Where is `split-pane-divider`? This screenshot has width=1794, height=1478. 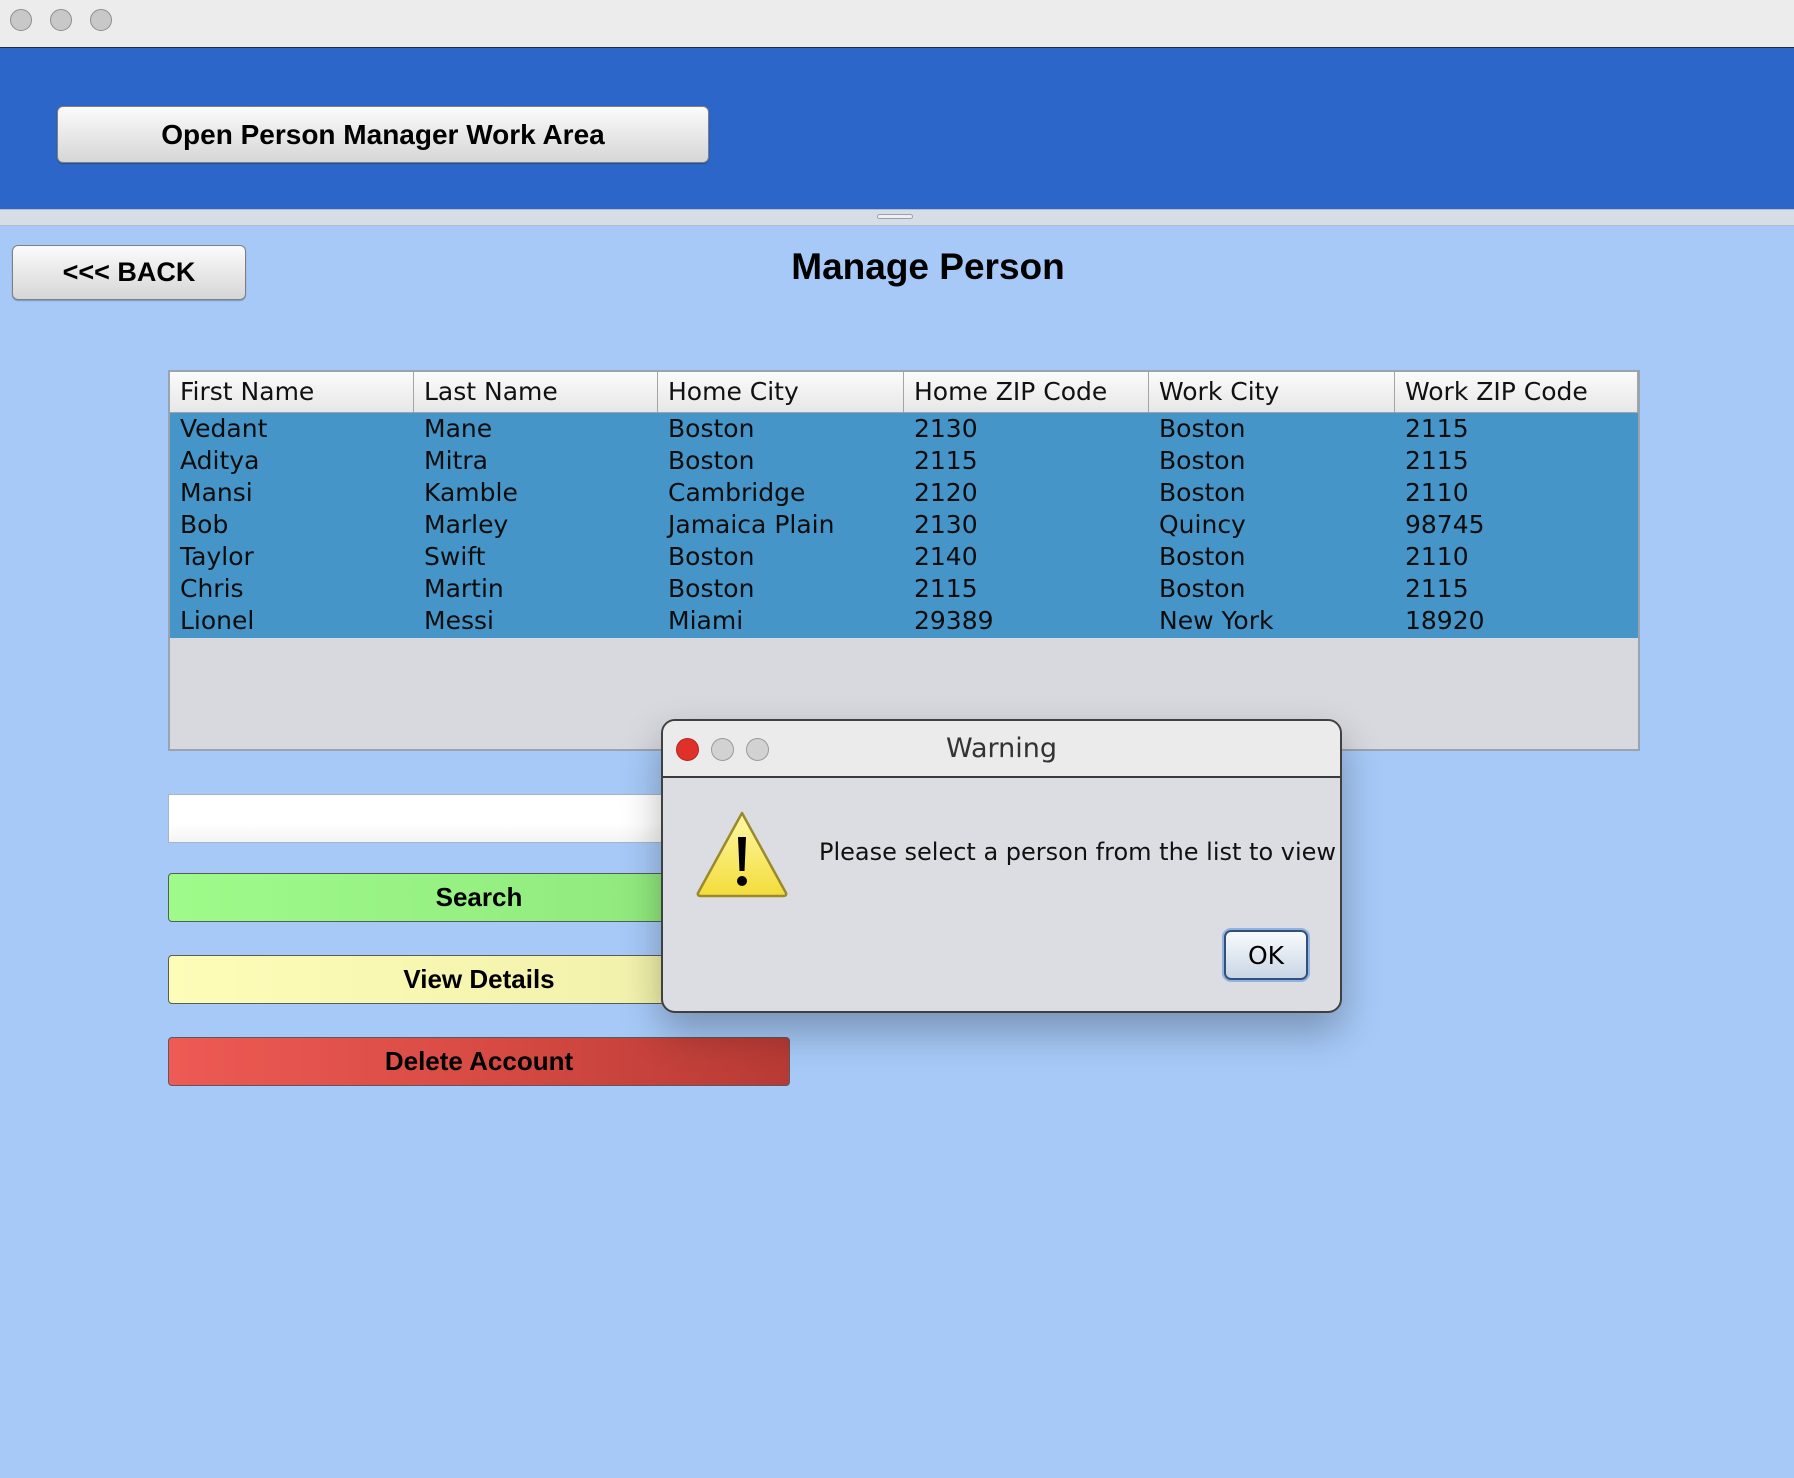
split-pane-divider is located at coordinates (897, 217).